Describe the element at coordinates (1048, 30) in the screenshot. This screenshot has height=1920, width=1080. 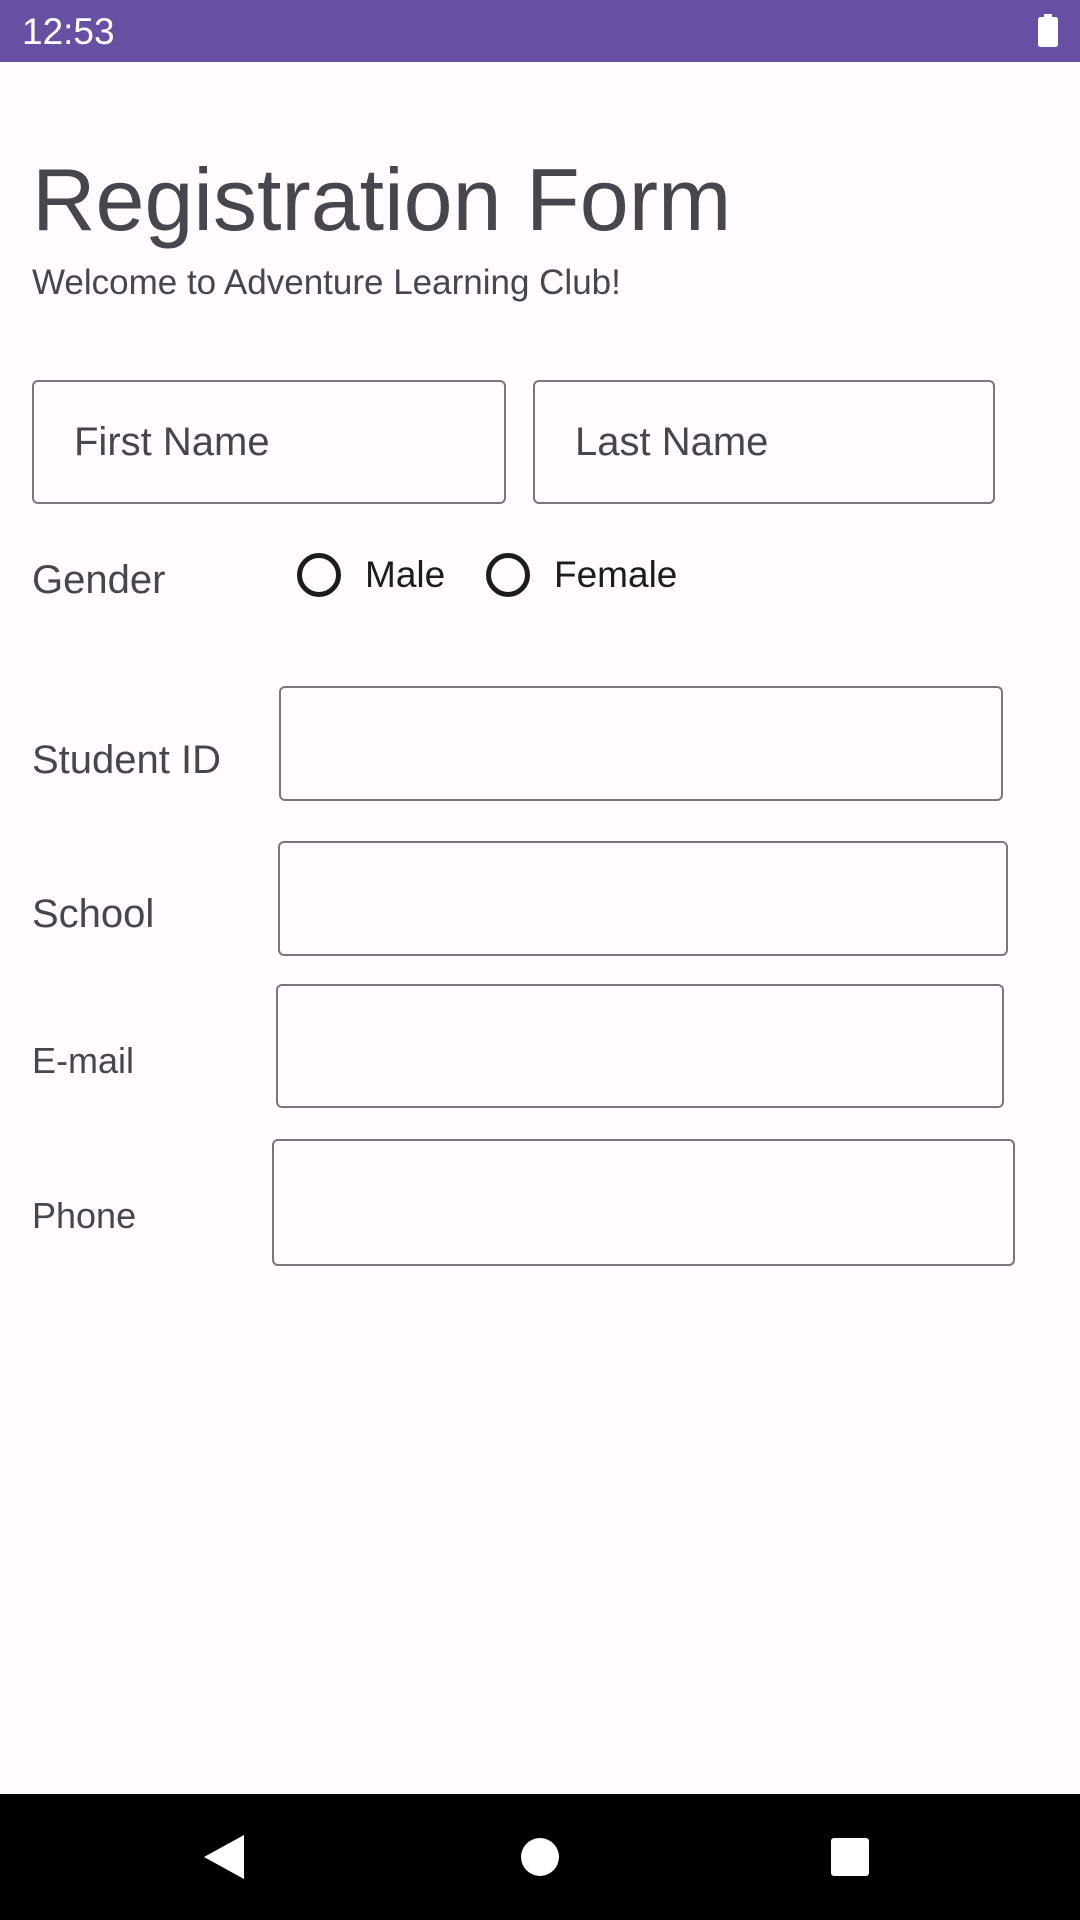
I see `battery-full-icon` at that location.